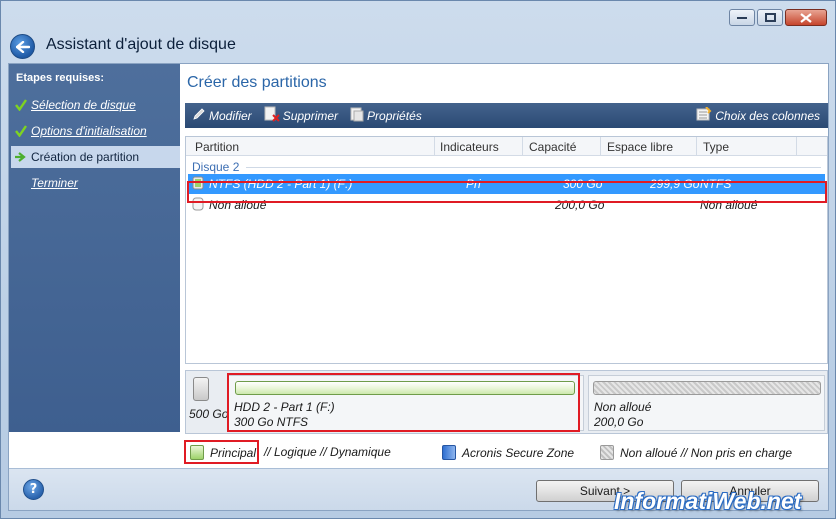 This screenshot has width=836, height=519. I want to click on section-title: Créer des partitions, so click(257, 82).